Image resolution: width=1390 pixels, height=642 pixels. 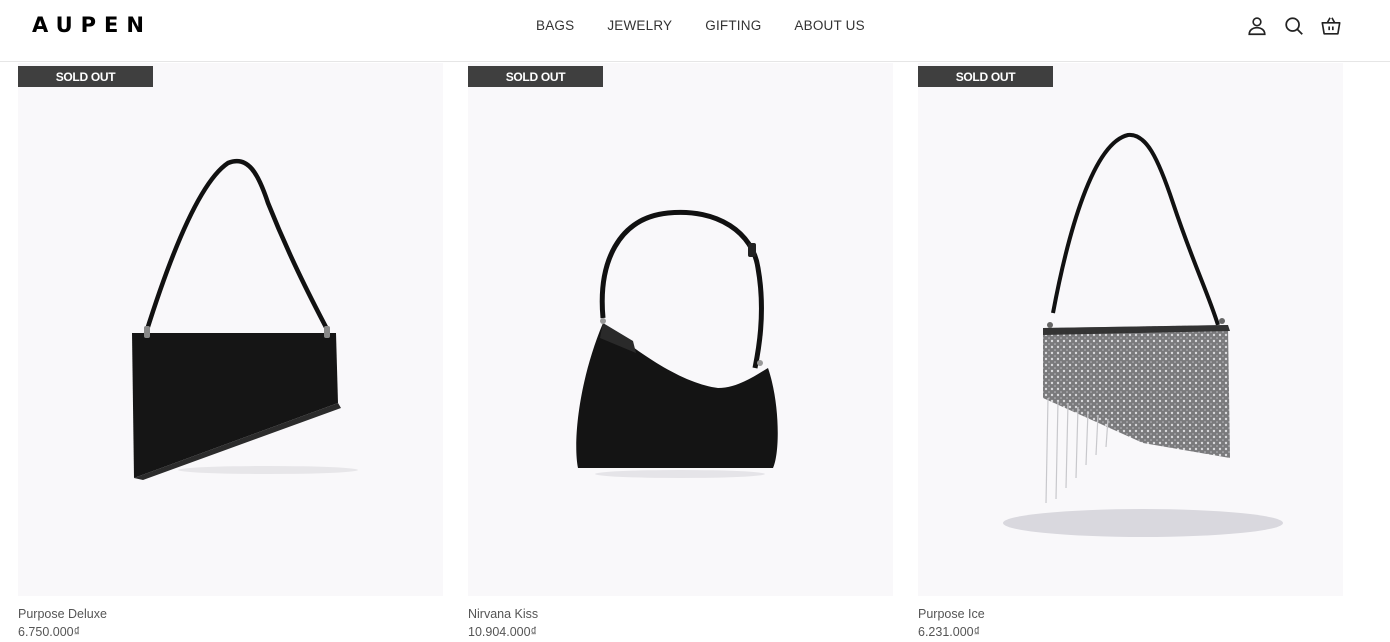 I want to click on product-title: Purpose Deluxe, so click(x=62, y=614).